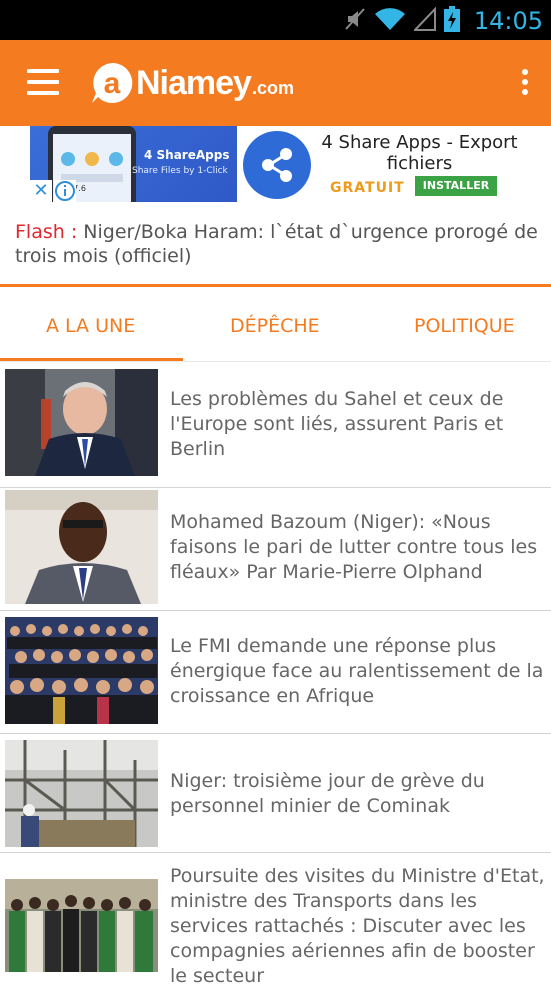 The height and width of the screenshot is (984, 551). What do you see at coordinates (187, 155) in the screenshot?
I see `ad-left-title: 4 ShareApps` at bounding box center [187, 155].